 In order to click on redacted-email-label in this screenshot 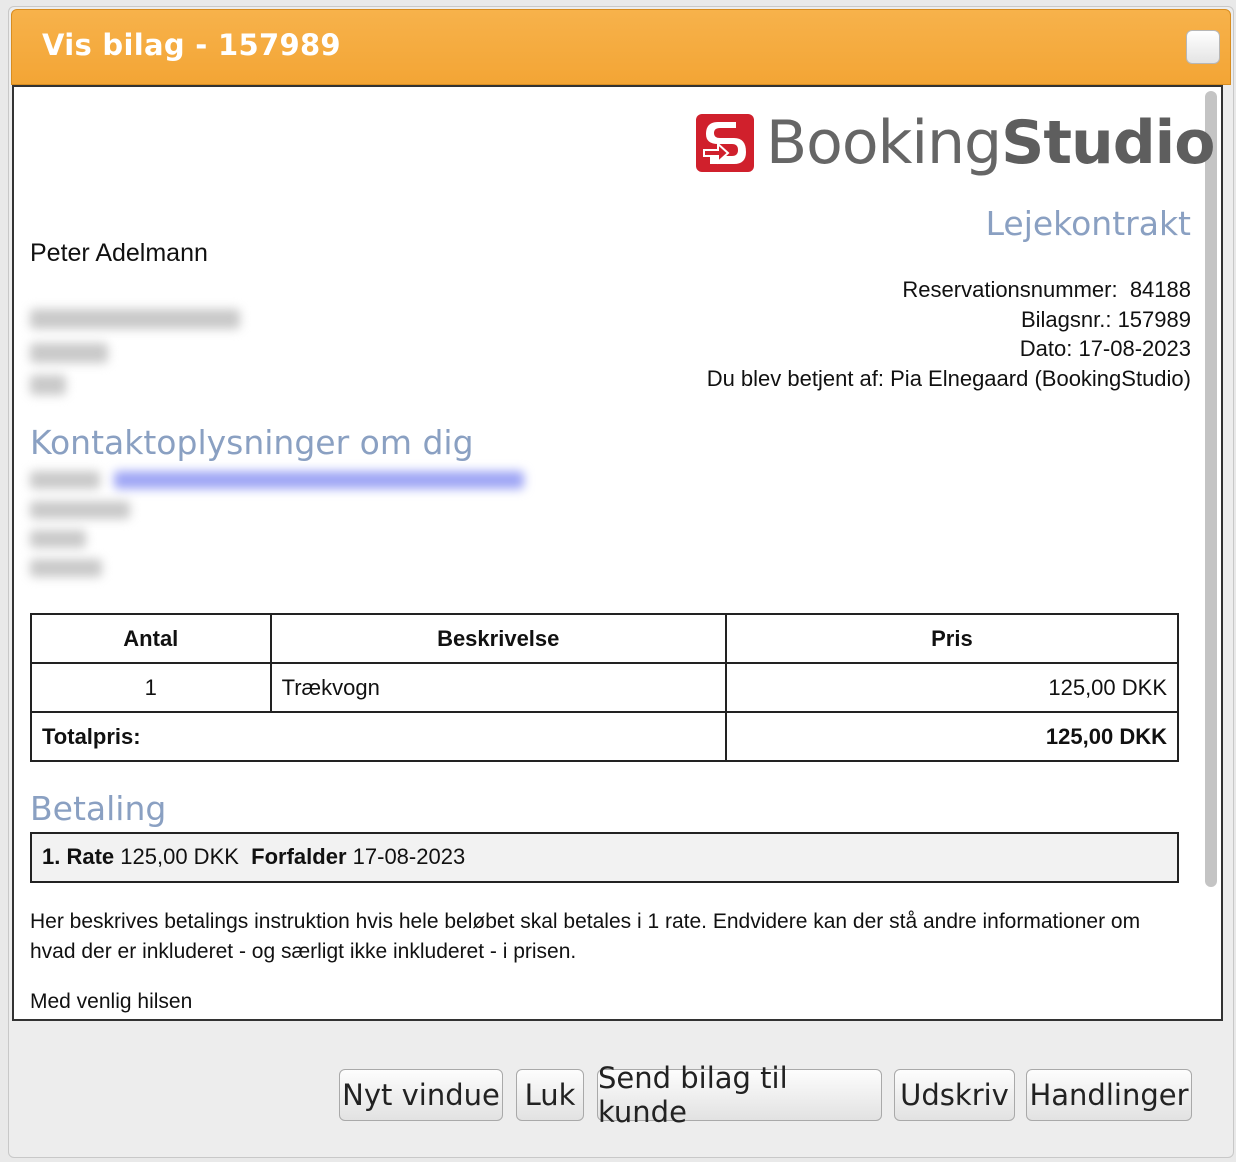, I will do `click(65, 480)`.